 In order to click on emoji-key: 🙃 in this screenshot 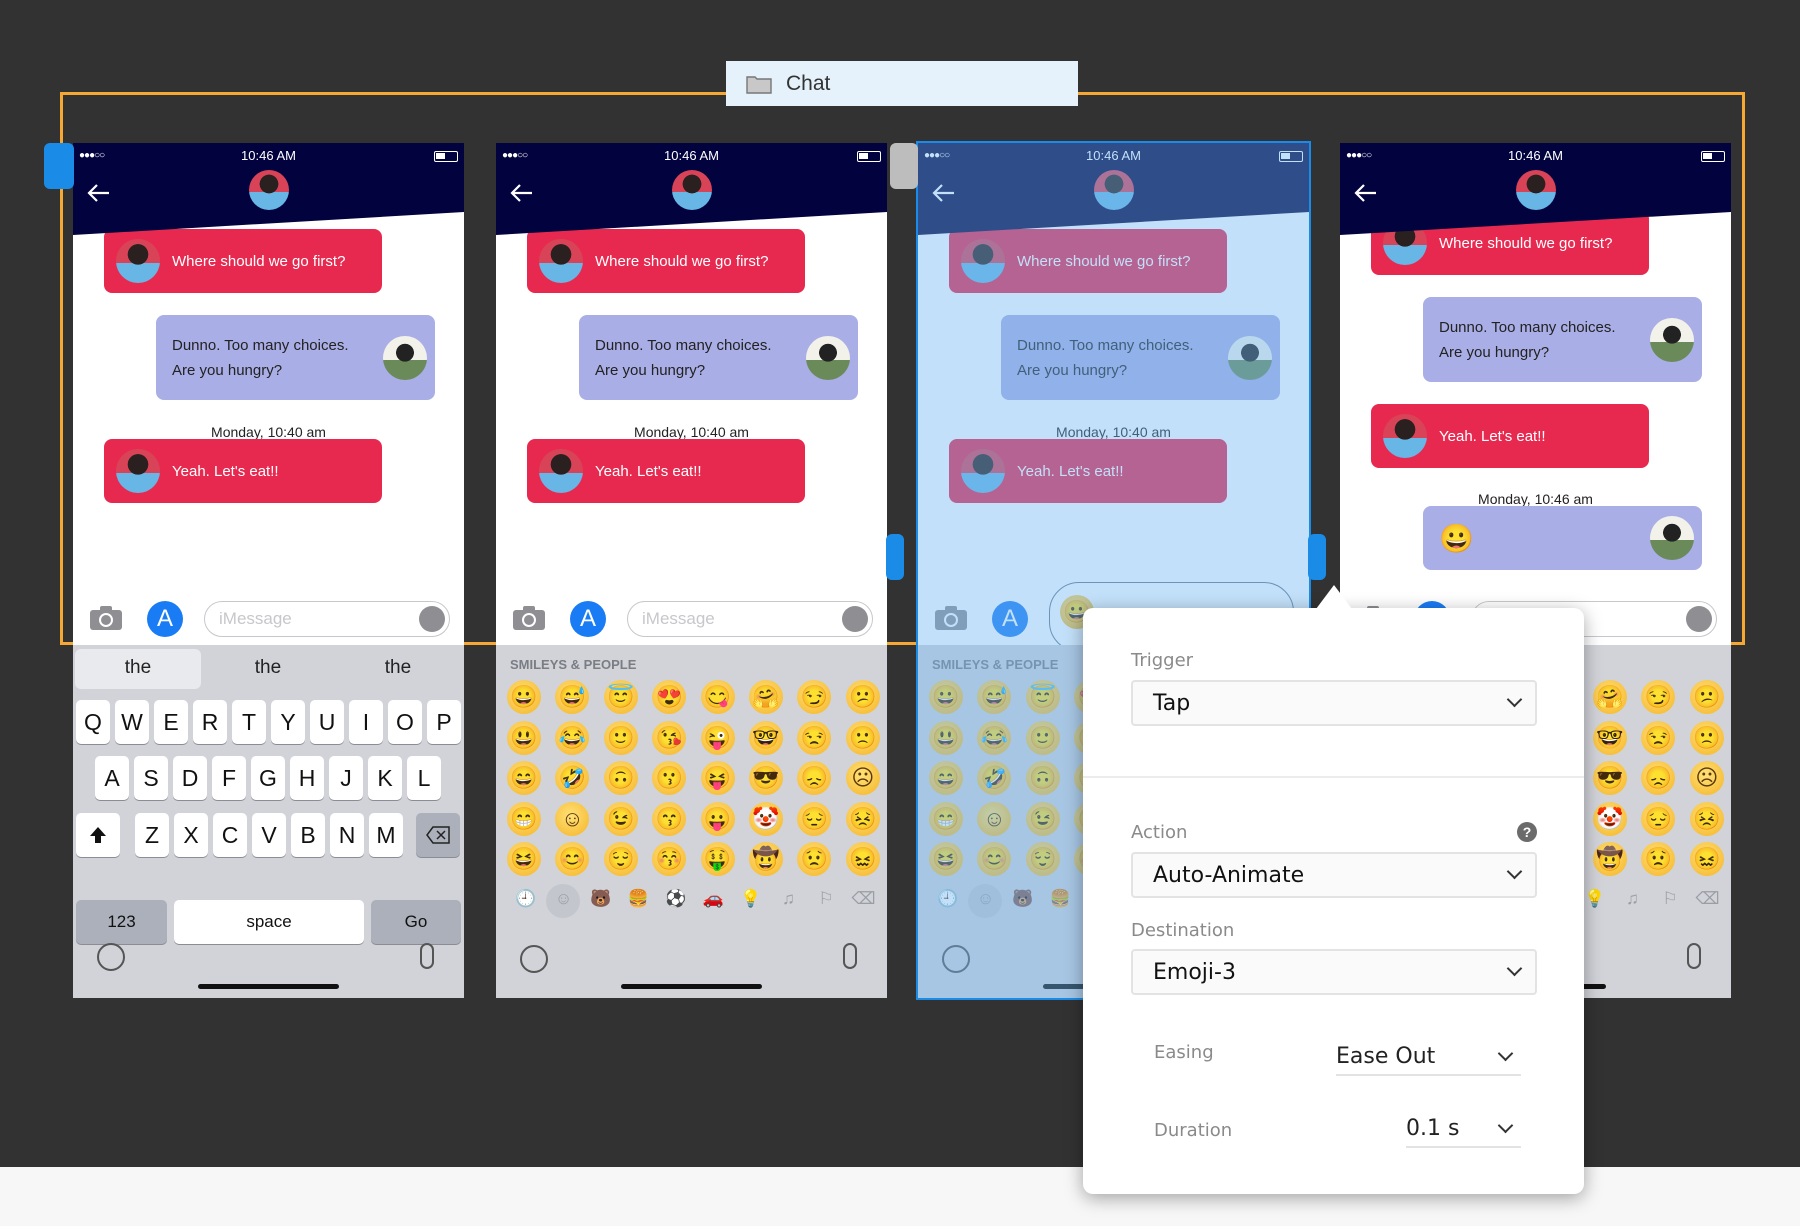, I will do `click(1042, 778)`.